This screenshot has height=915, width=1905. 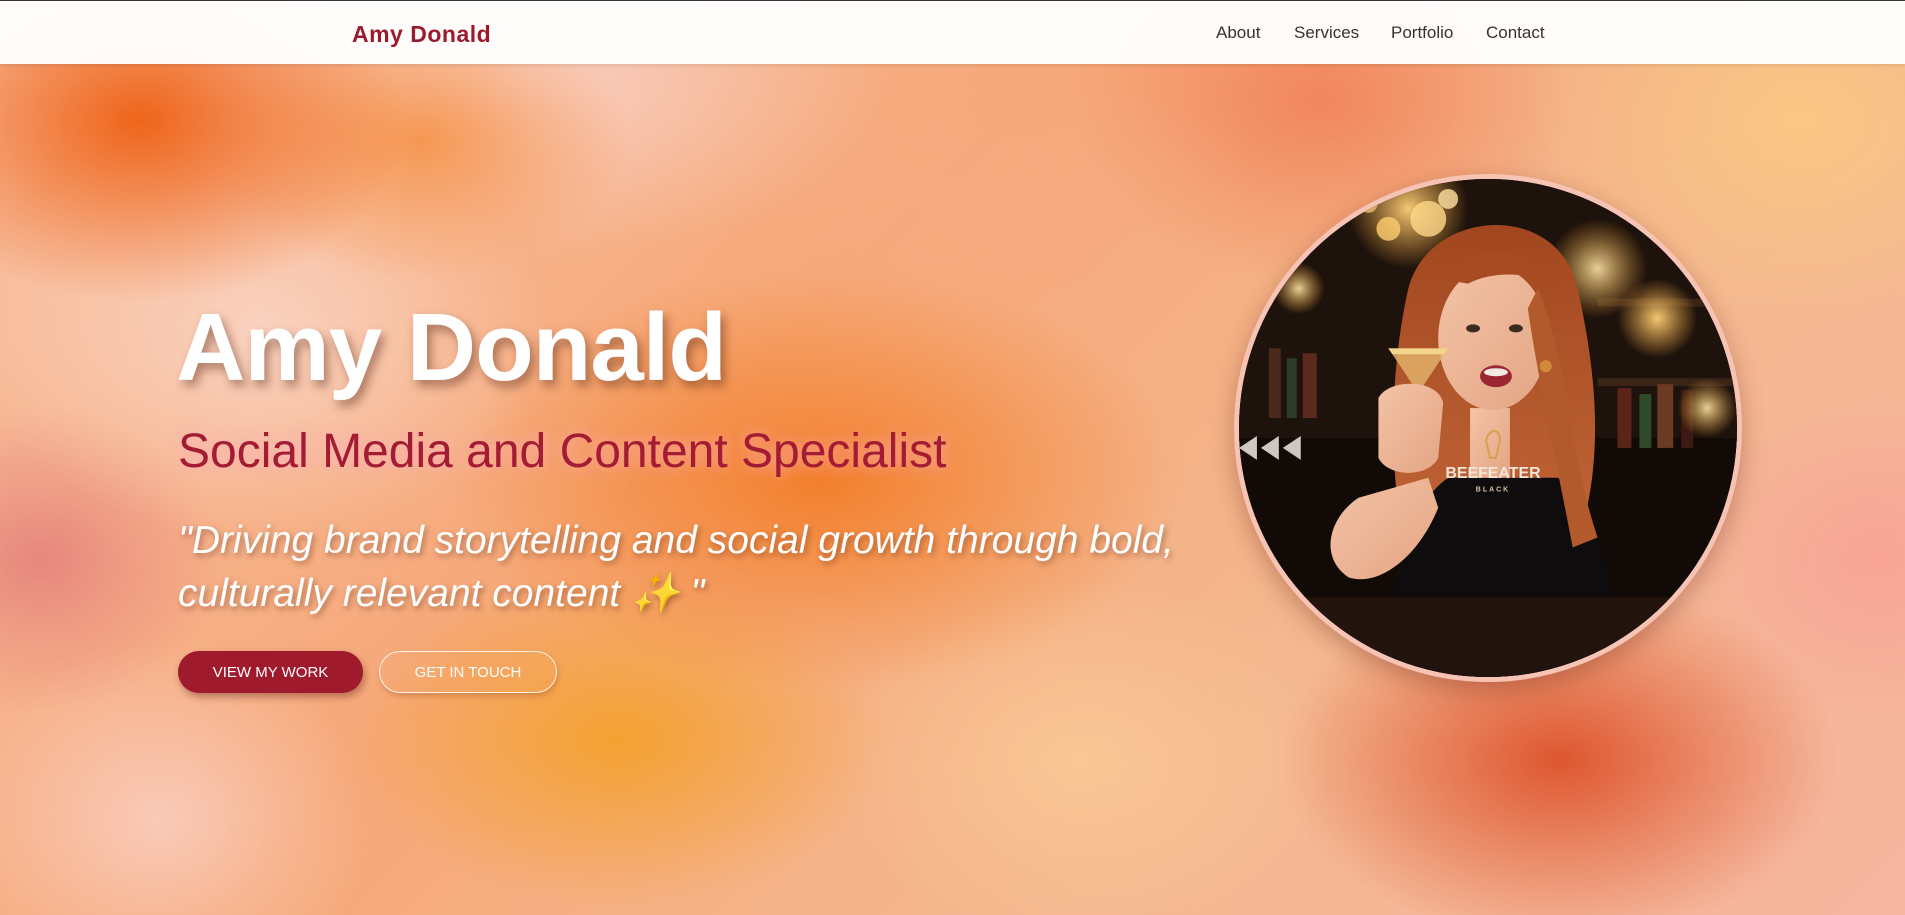 I want to click on get-in-touch-button: Get In Touch, so click(x=468, y=672).